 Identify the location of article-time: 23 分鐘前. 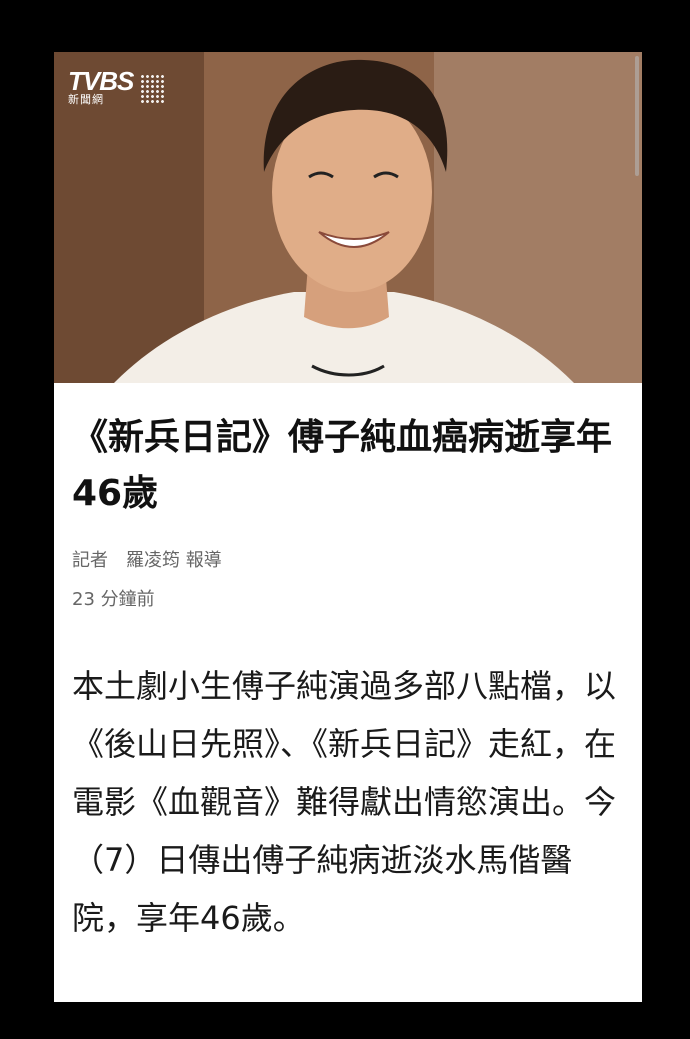
(113, 599).